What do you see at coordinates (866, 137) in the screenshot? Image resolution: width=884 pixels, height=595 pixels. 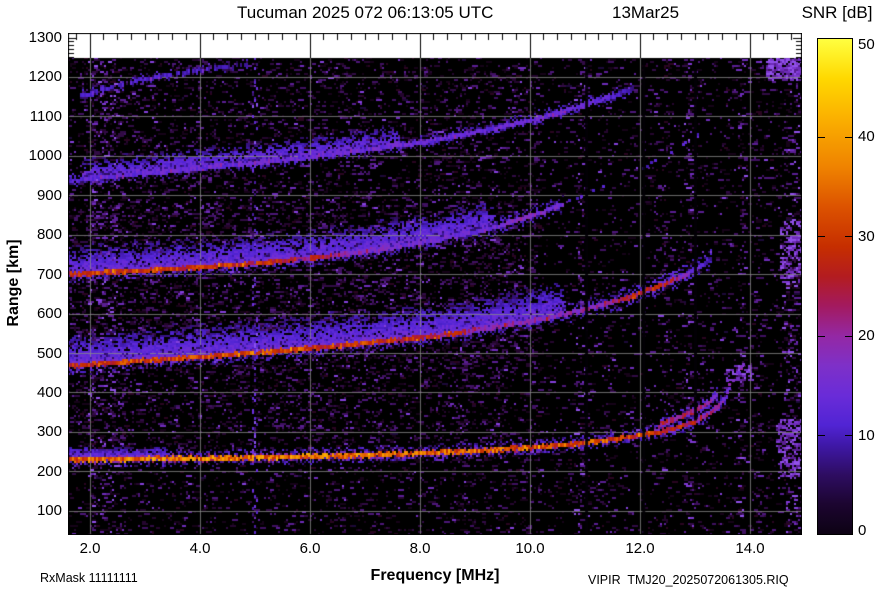 I see `colorbar-tick-label: 40` at bounding box center [866, 137].